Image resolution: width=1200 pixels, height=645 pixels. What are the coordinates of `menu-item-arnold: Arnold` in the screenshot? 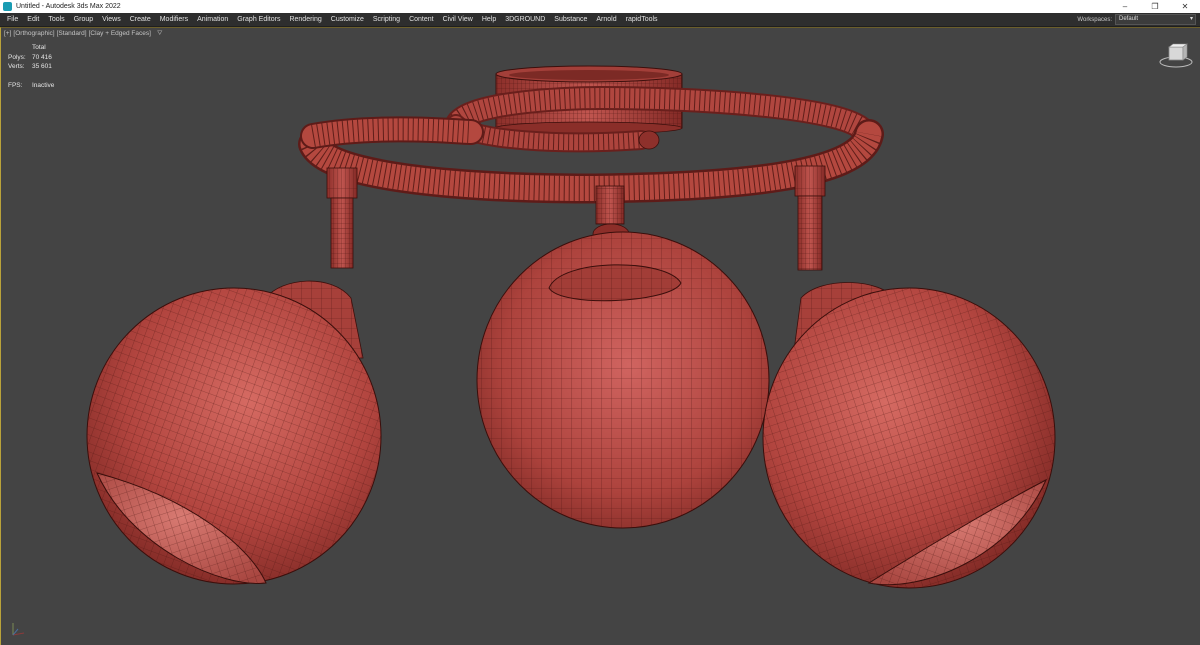 It's located at (606, 19).